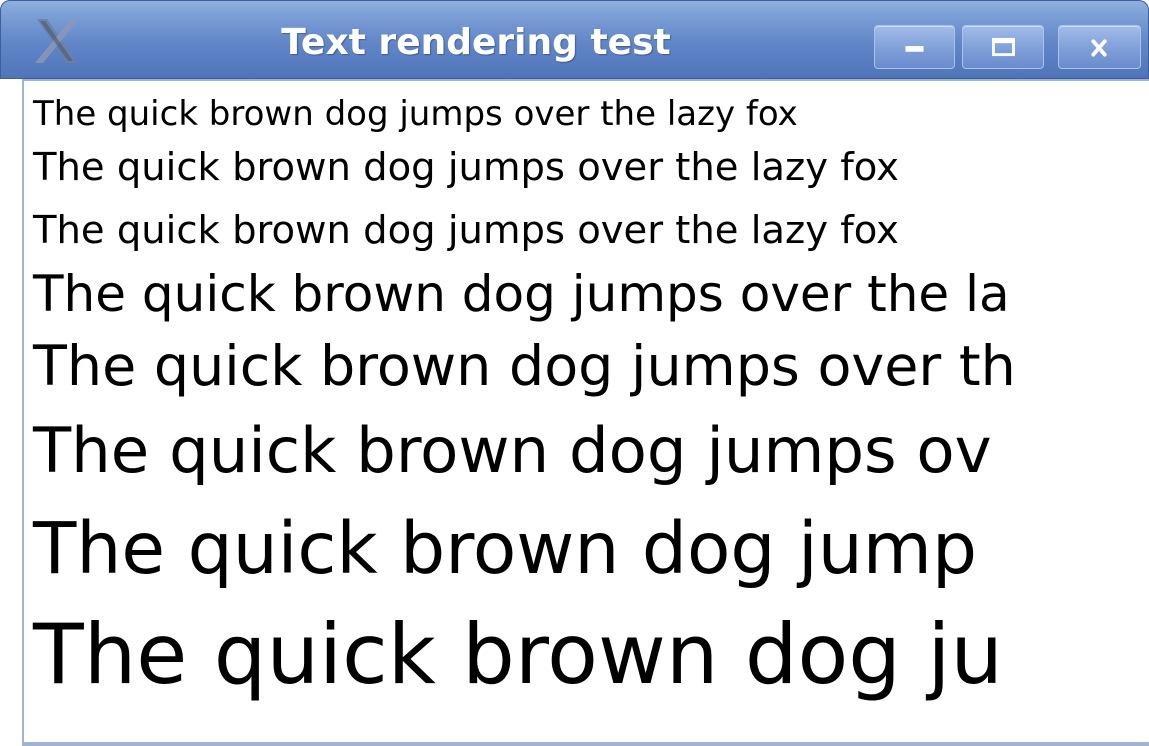 The image size is (1149, 746). I want to click on close-button, so click(1099, 47).